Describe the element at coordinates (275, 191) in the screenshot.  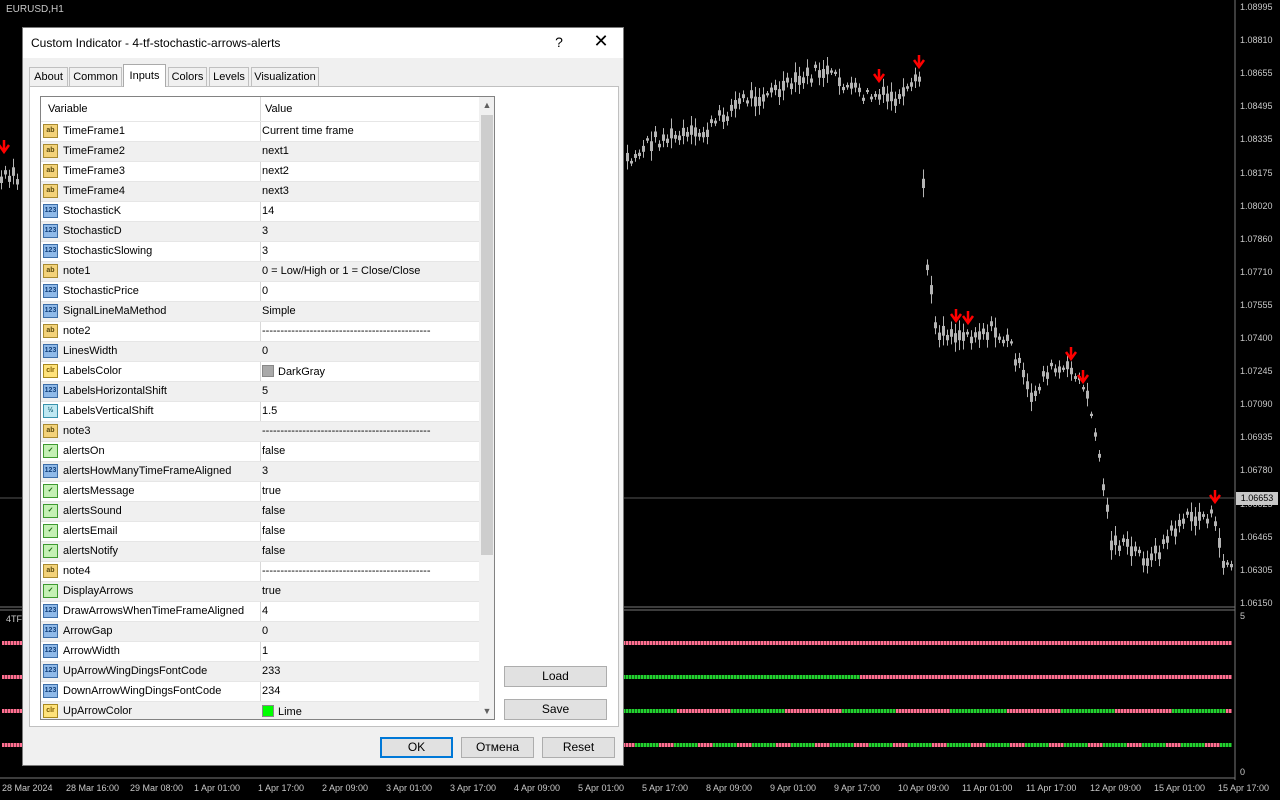
I see `variable-value-cell: next3` at that location.